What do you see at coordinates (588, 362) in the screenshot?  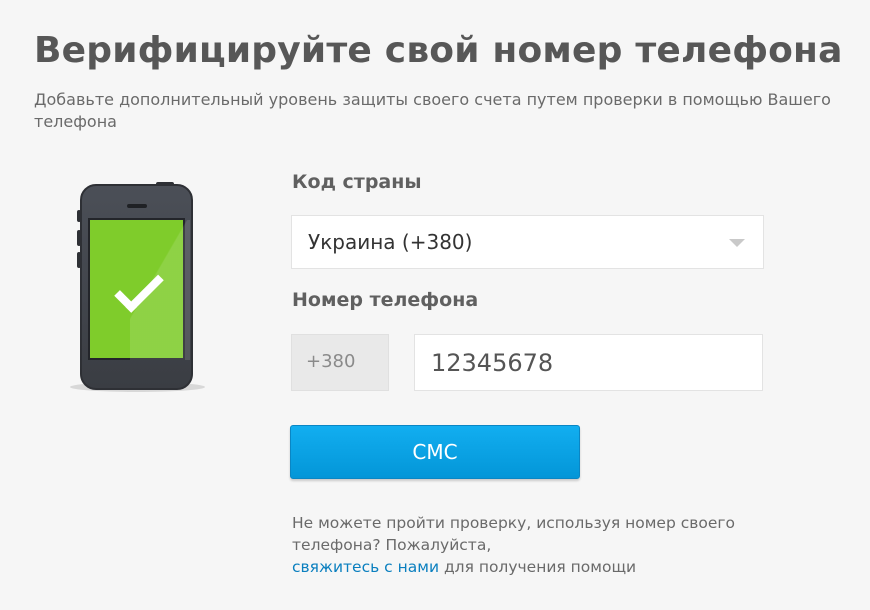 I see `phone-number-input` at bounding box center [588, 362].